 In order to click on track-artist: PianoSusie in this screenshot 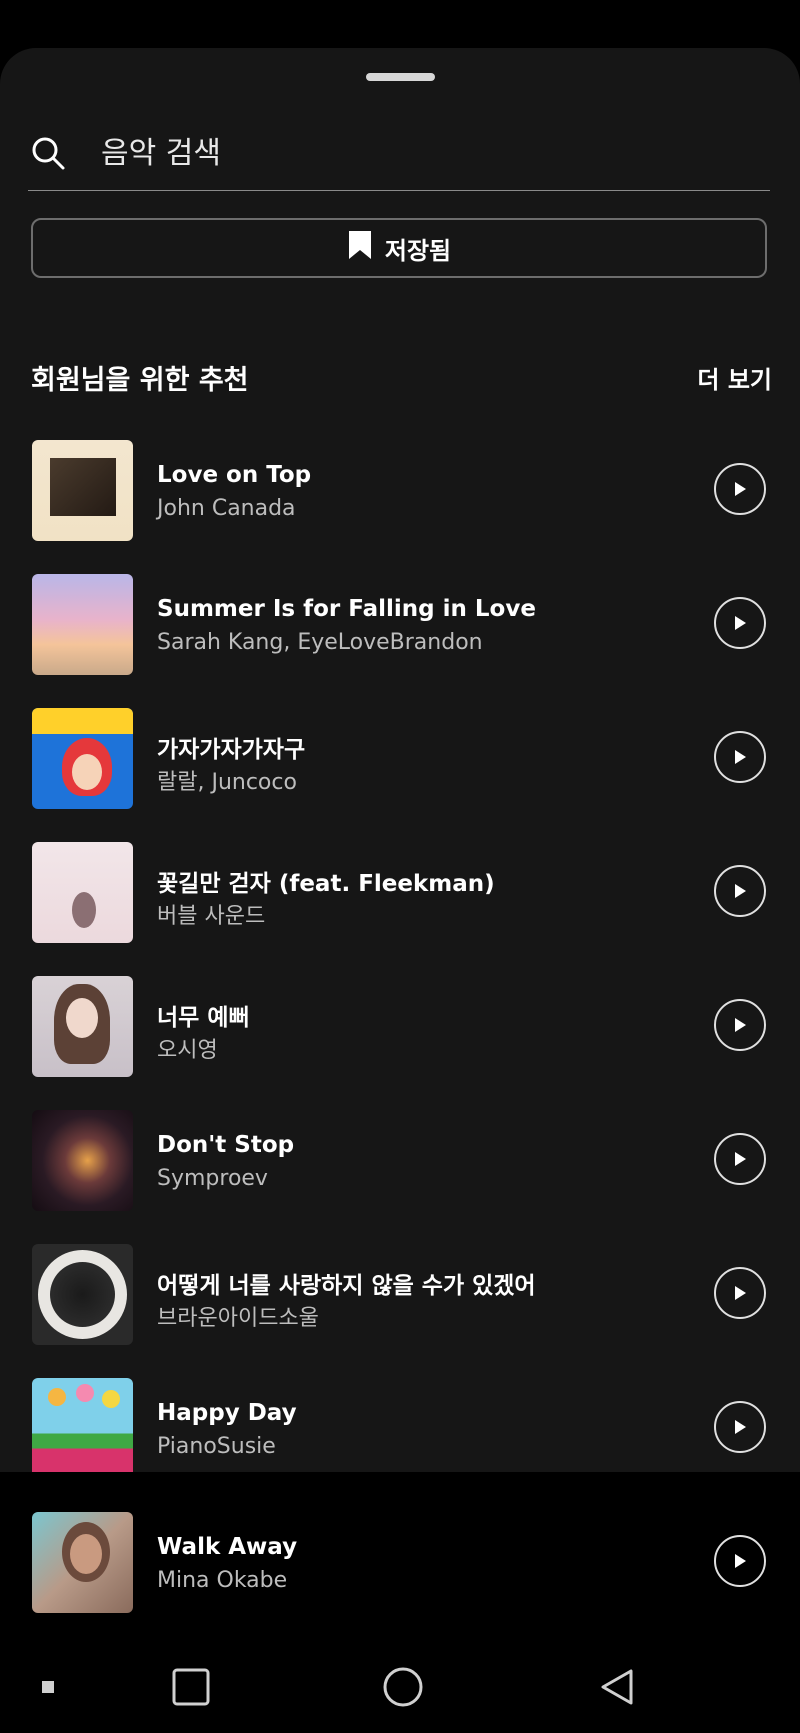, I will do `click(216, 1446)`.